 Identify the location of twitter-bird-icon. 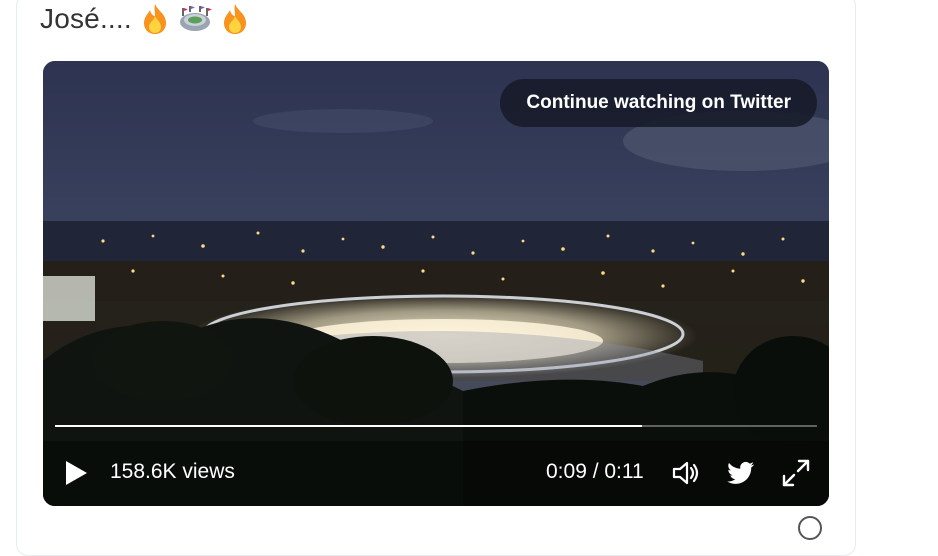
(740, 472).